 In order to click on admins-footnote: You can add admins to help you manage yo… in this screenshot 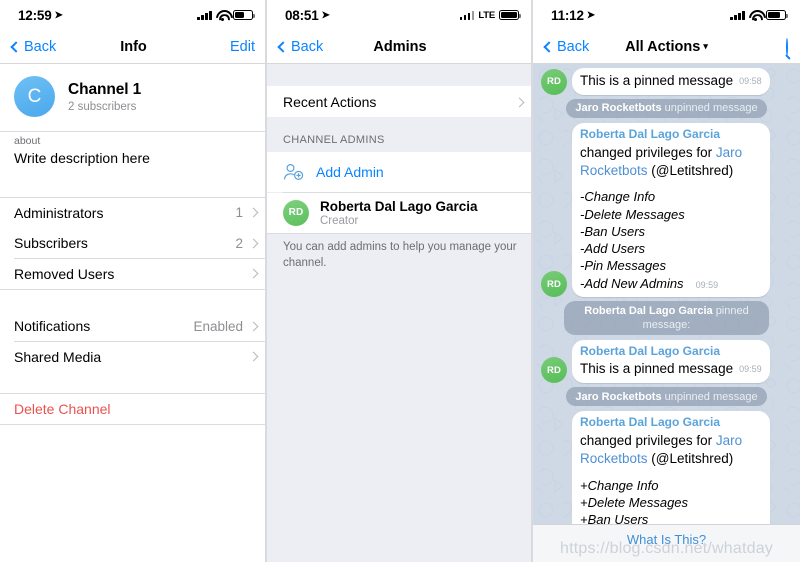, I will do `click(400, 255)`.